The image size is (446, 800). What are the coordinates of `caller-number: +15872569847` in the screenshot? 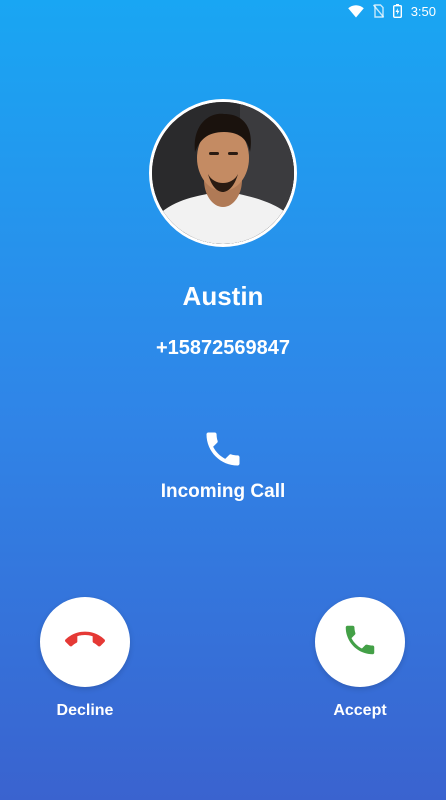 It's located at (223, 348).